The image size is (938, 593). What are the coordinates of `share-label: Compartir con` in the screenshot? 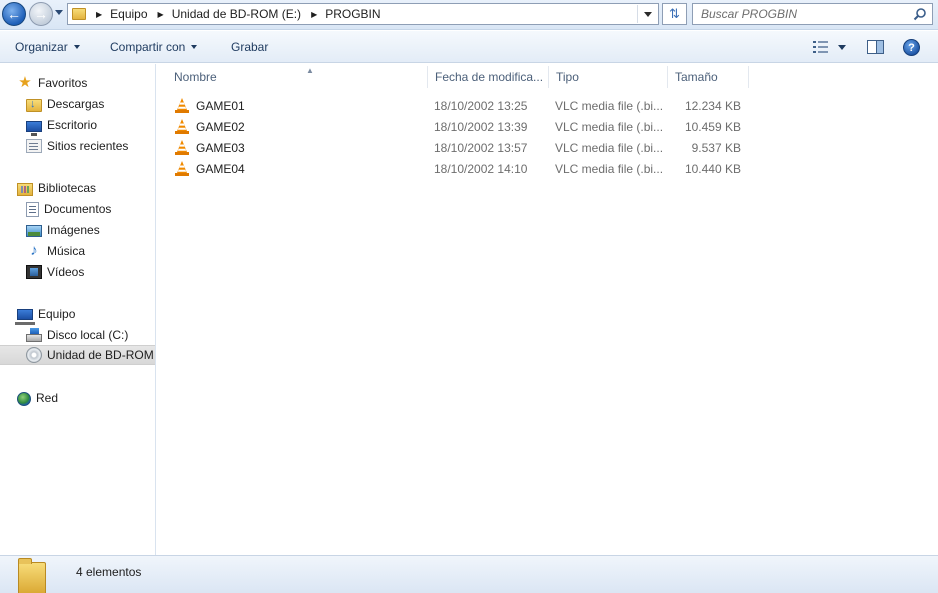 It's located at (148, 47).